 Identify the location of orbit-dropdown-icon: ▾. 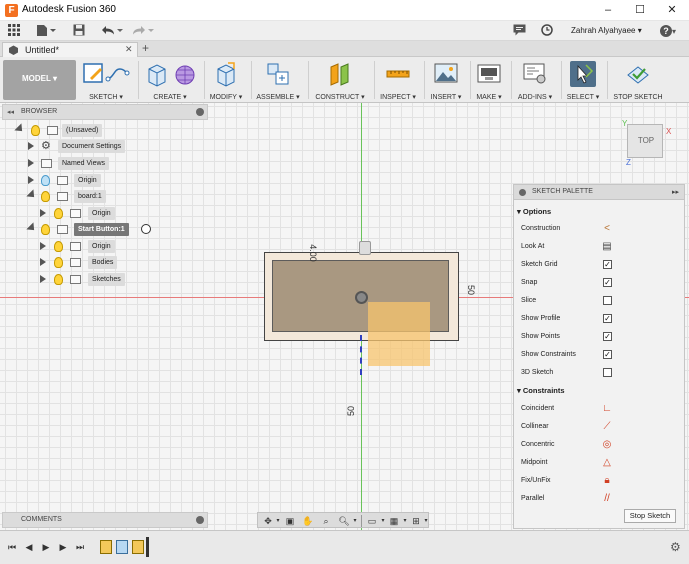
(278, 521).